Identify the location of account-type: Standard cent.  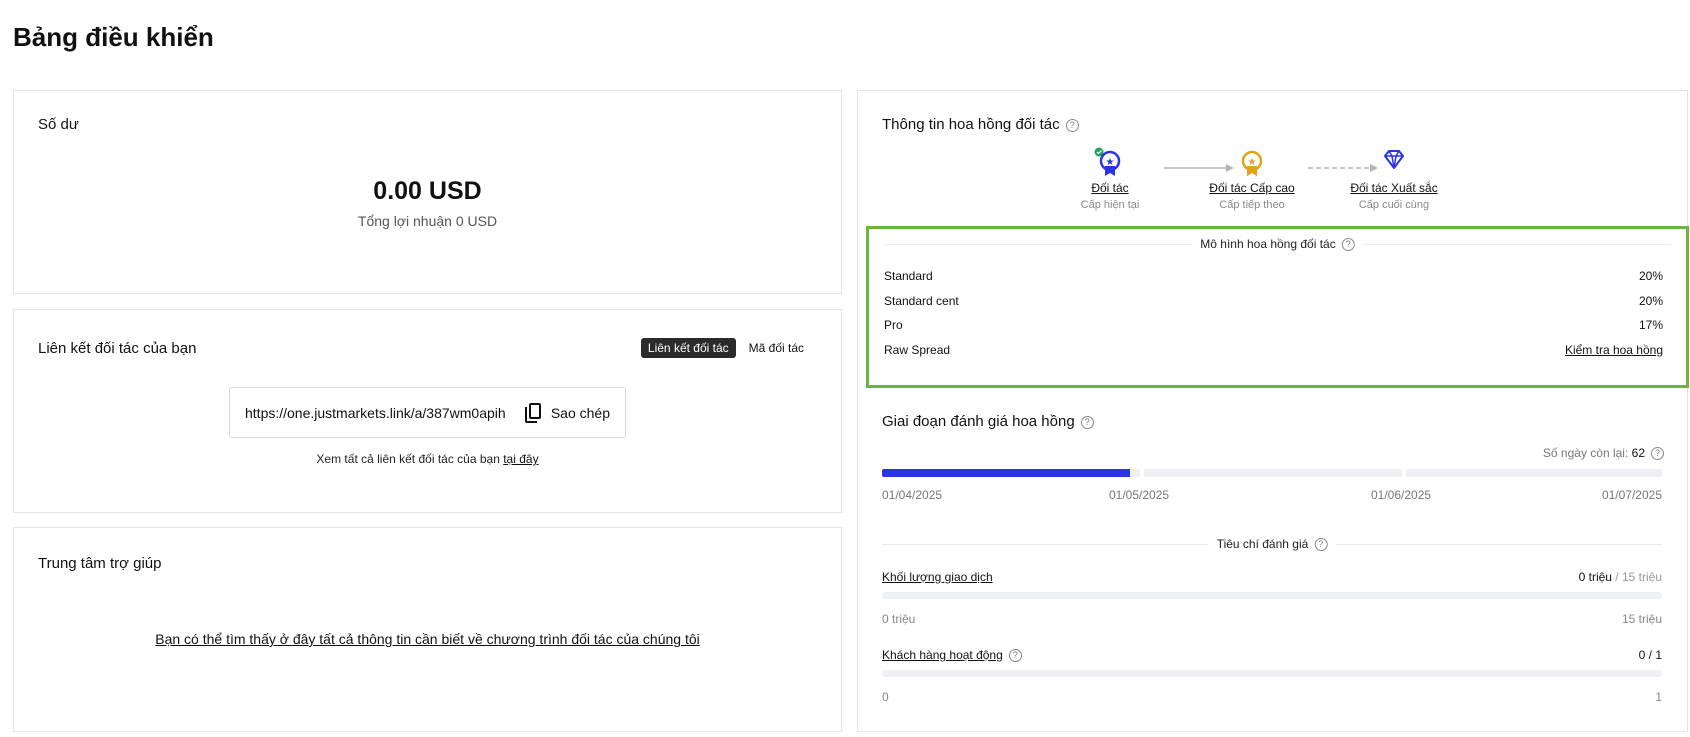
(921, 301).